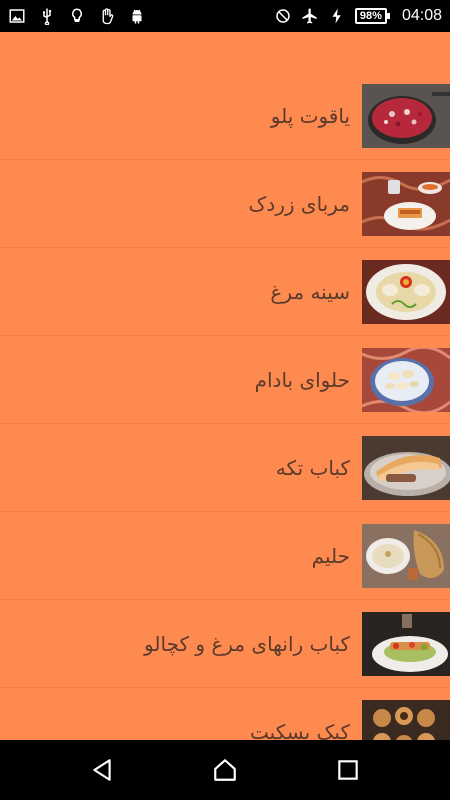 The image size is (450, 800). Describe the element at coordinates (299, 203) in the screenshot. I see `recipe-title: مربای زردک` at that location.